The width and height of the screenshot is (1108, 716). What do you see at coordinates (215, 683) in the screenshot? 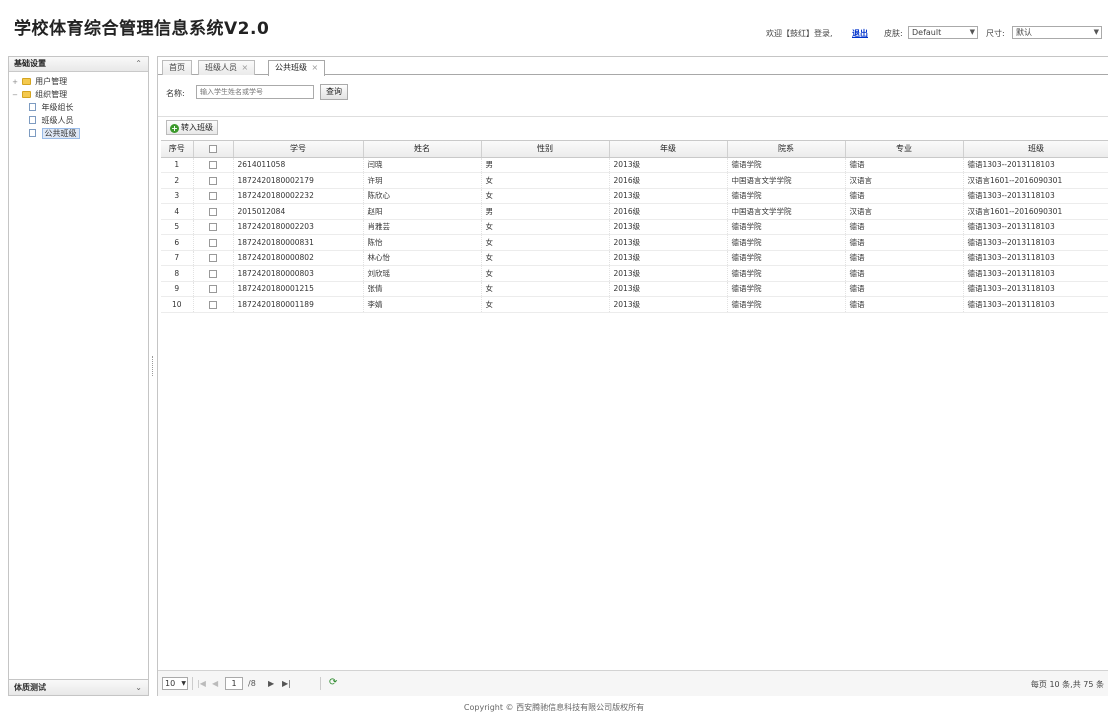
I see `prev-page-icon: ◀` at bounding box center [215, 683].